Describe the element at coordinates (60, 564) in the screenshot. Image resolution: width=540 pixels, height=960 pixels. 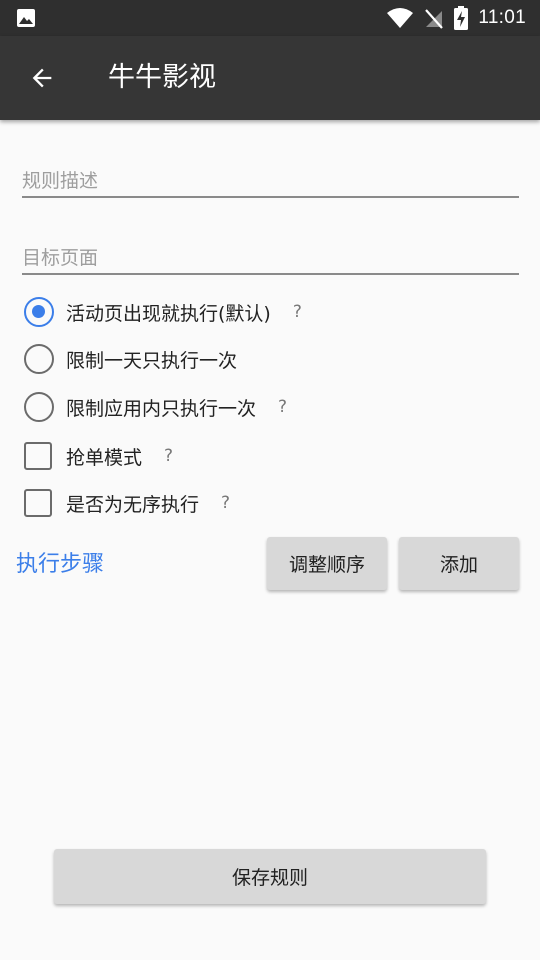
I see `execution-steps-title: 执行步骤` at that location.